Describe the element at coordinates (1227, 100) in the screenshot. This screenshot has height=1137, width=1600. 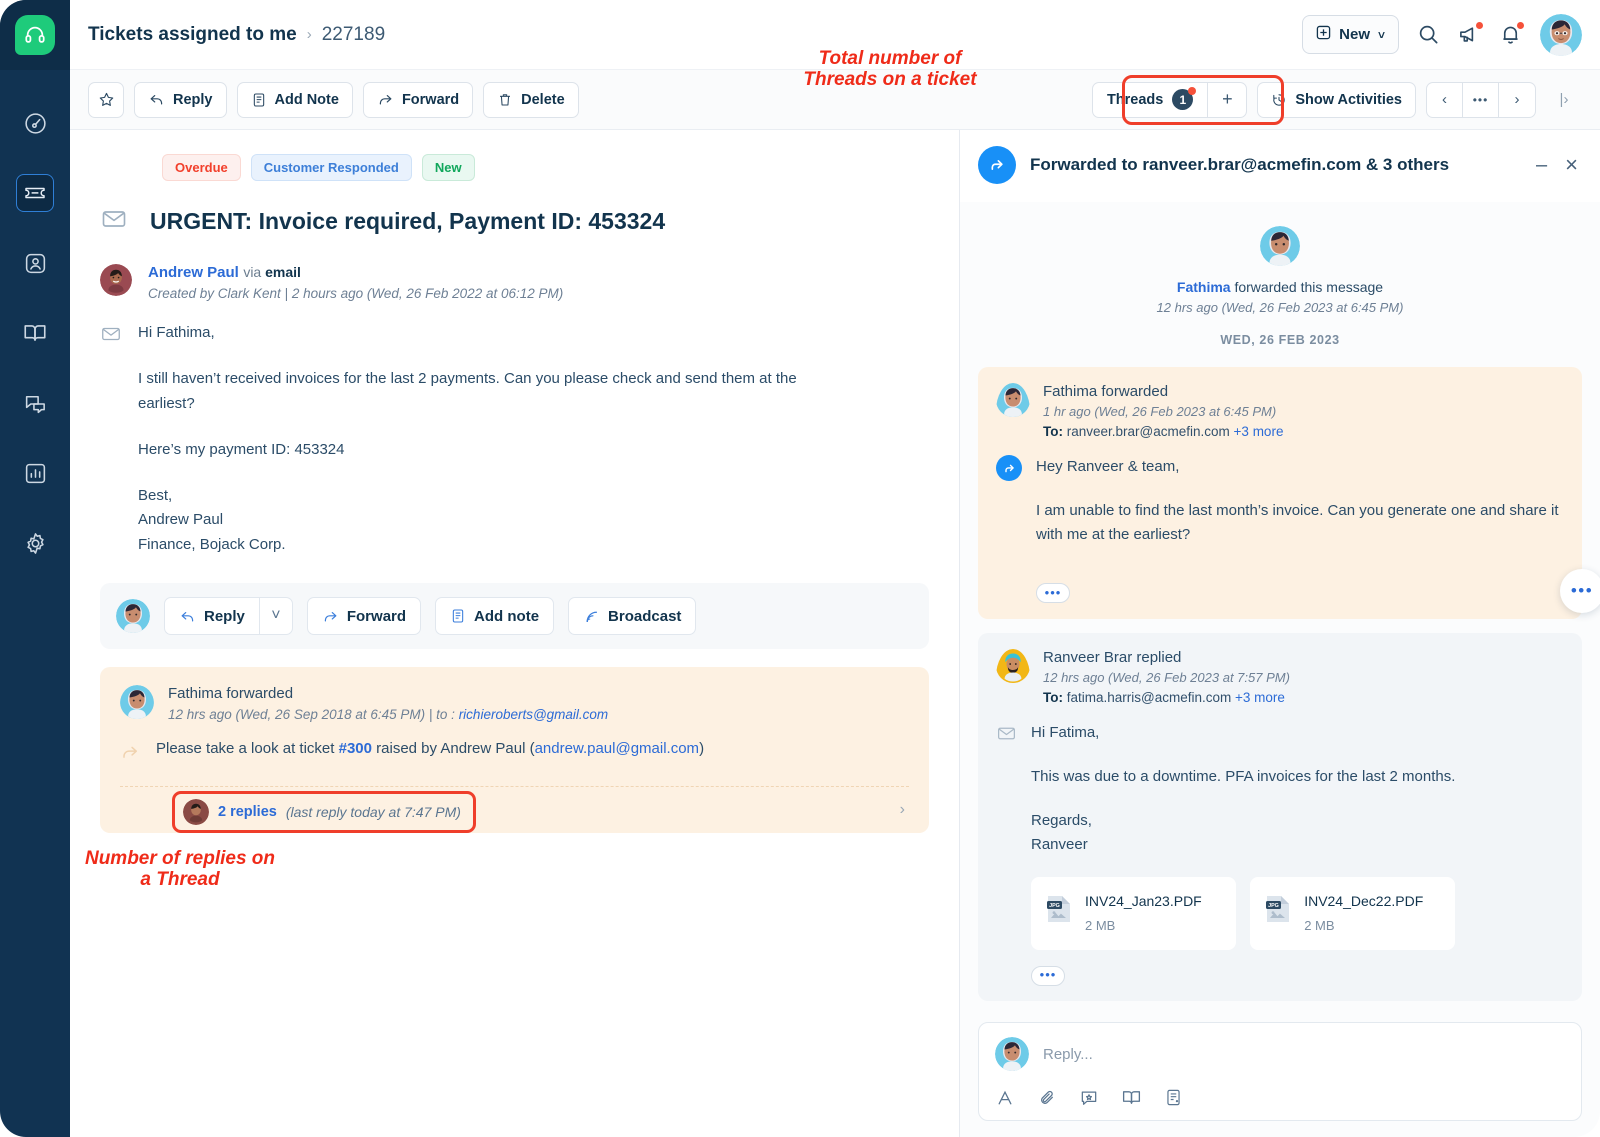
I see `add-thread-button: +` at that location.